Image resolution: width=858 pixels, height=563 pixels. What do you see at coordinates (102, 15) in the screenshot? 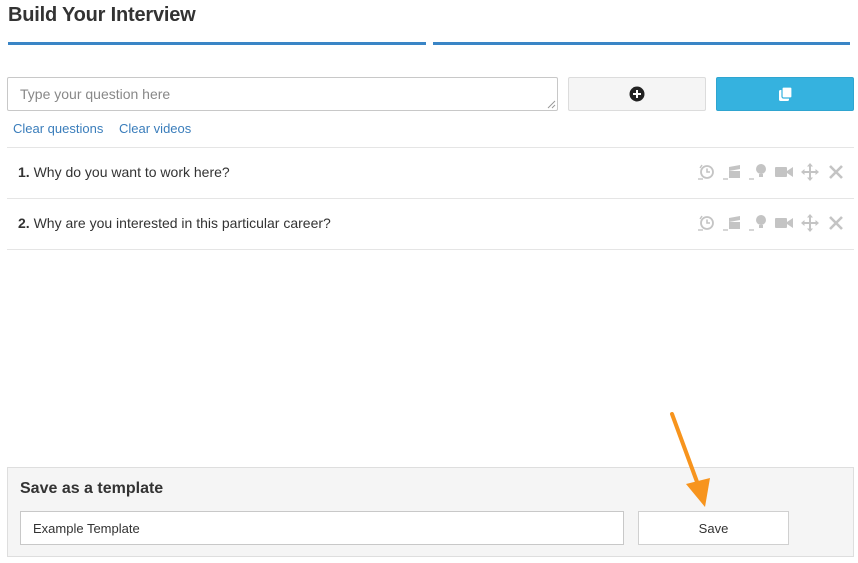
I see `page-title: Build Your Interview` at bounding box center [102, 15].